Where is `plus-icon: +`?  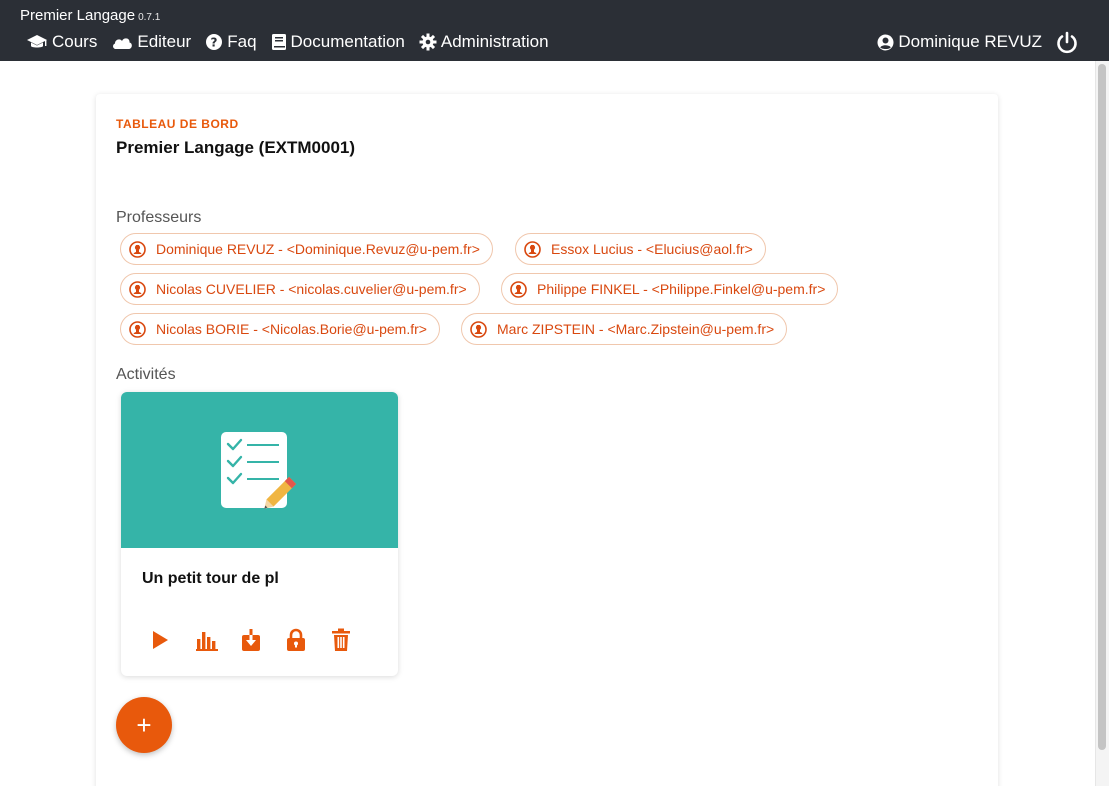 plus-icon: + is located at coordinates (144, 724).